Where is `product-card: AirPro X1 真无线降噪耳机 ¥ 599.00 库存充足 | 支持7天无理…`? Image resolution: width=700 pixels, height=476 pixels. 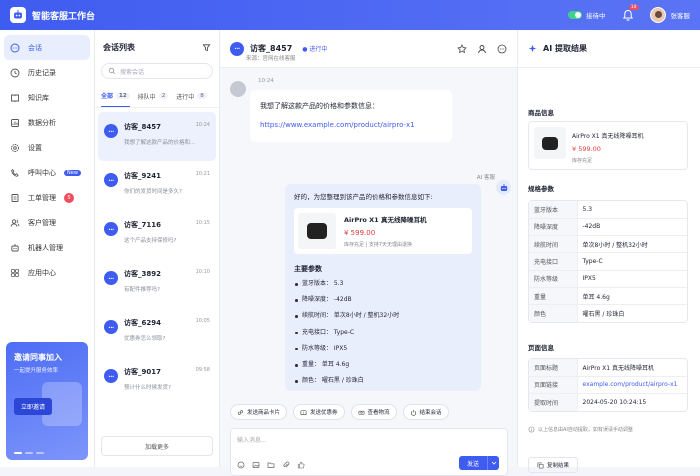
product-card: AirPro X1 真无线降噪耳机 ¥ 599.00 库存充足 | 支持7天无理… is located at coordinates (383, 231).